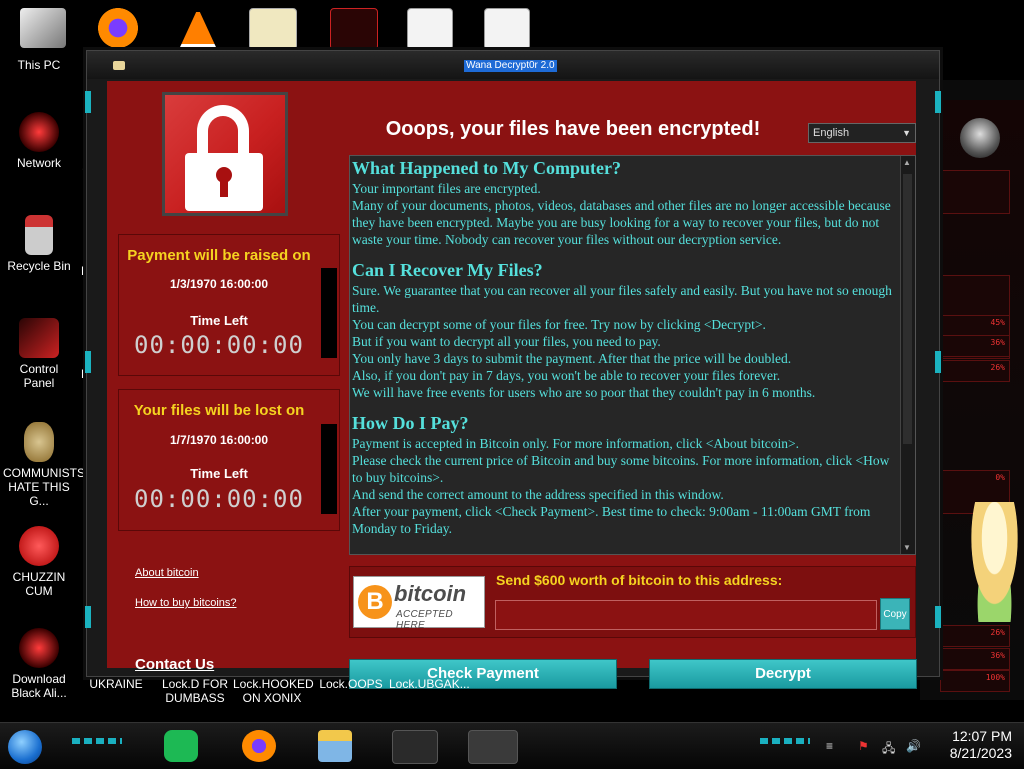 The height and width of the screenshot is (769, 1024). I want to click on scroll-up-arrow-icon: ▲, so click(907, 162).